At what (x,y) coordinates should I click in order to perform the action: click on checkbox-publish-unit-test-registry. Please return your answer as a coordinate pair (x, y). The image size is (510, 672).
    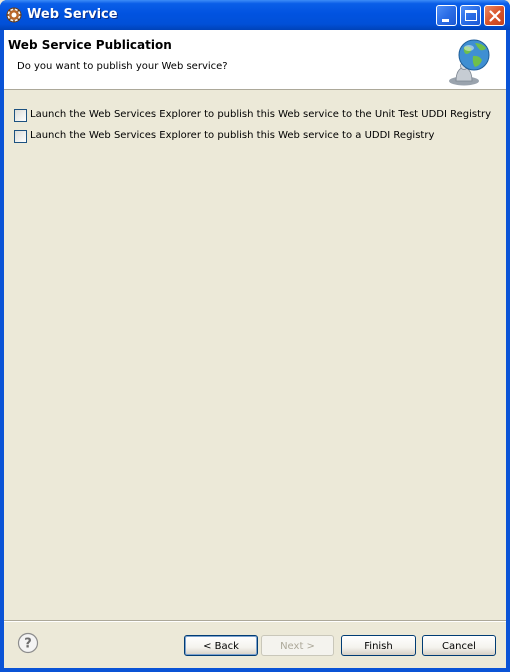
    Looking at the image, I should click on (20, 115).